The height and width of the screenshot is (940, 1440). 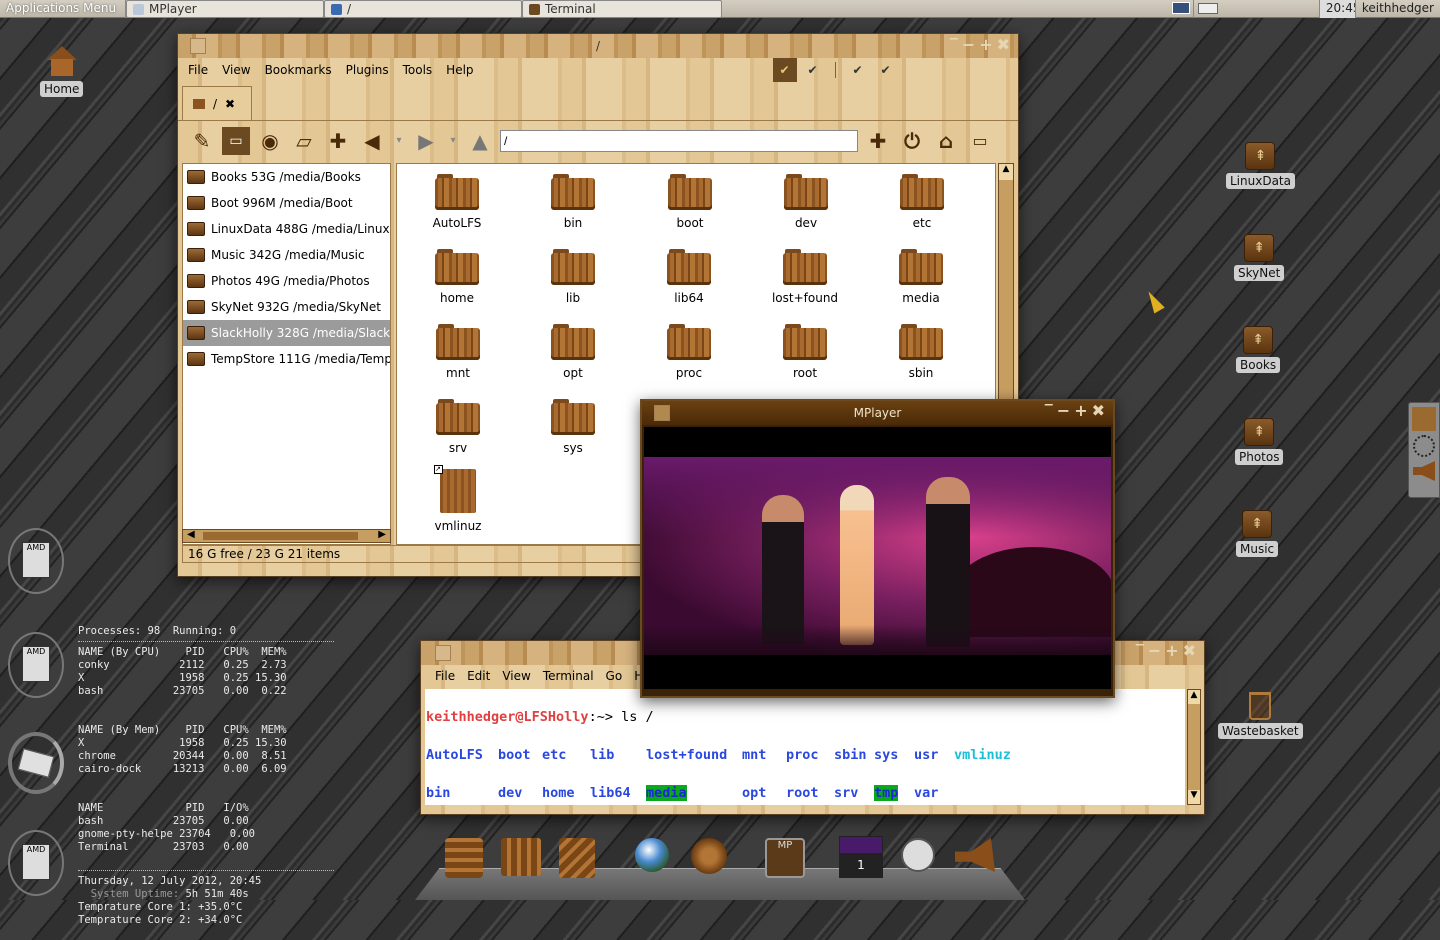 I want to click on file-item: etc, so click(x=922, y=202).